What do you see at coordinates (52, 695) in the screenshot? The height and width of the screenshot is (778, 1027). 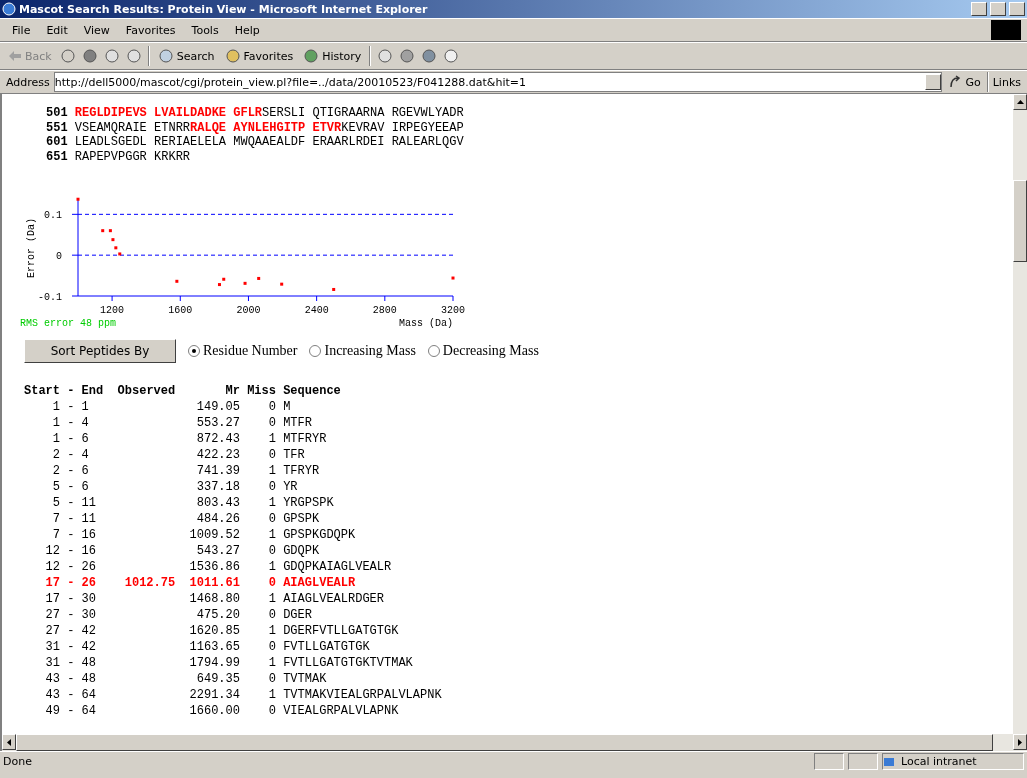 I see `table-cell-text: 43` at bounding box center [52, 695].